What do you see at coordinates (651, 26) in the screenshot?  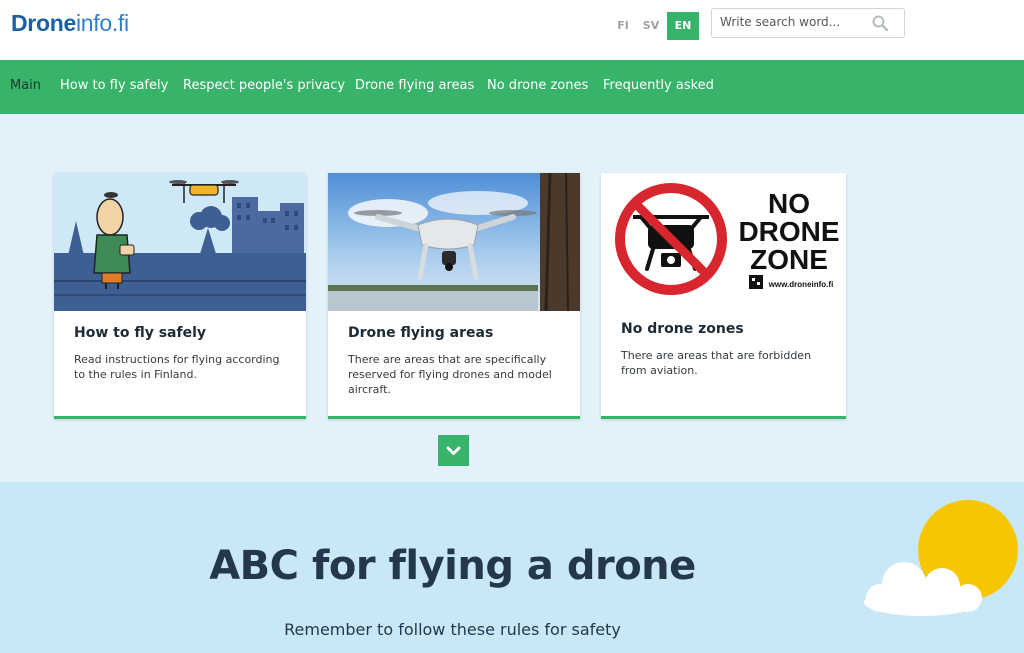 I see `language-sv: SV` at bounding box center [651, 26].